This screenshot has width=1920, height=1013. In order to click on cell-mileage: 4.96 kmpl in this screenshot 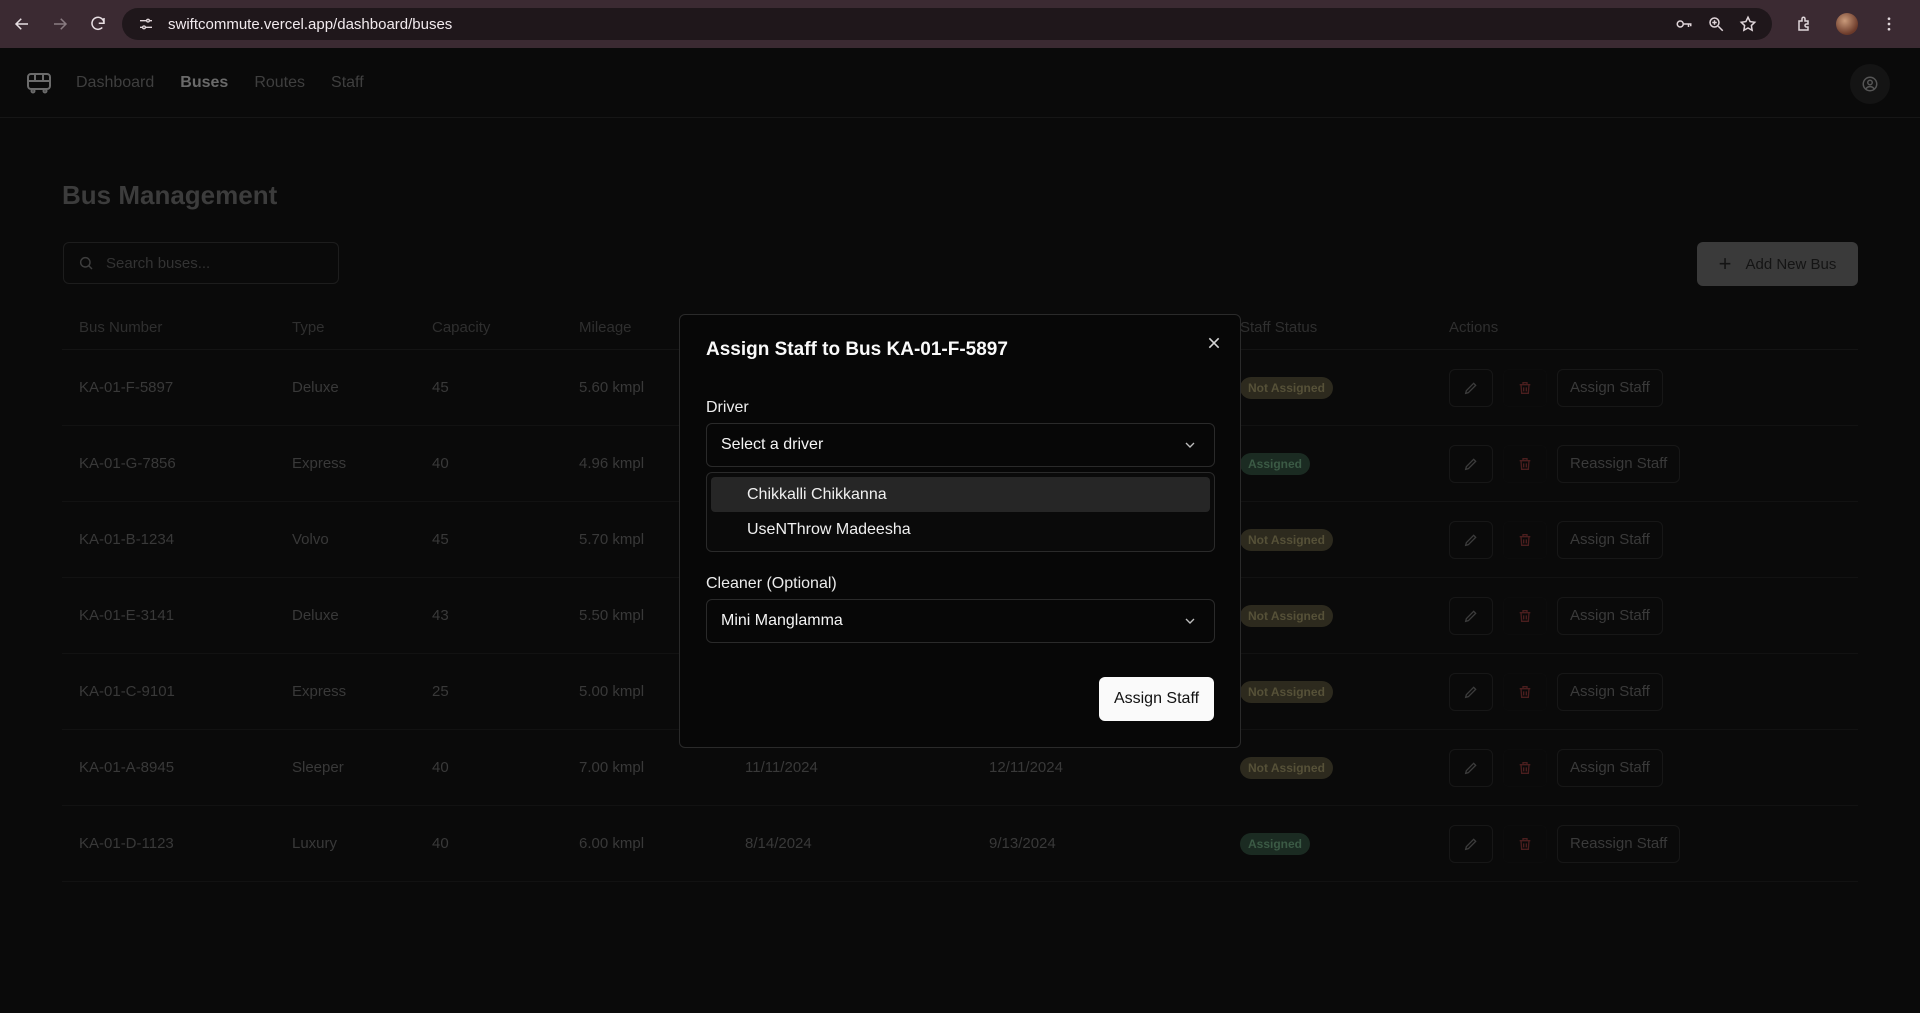, I will do `click(612, 463)`.